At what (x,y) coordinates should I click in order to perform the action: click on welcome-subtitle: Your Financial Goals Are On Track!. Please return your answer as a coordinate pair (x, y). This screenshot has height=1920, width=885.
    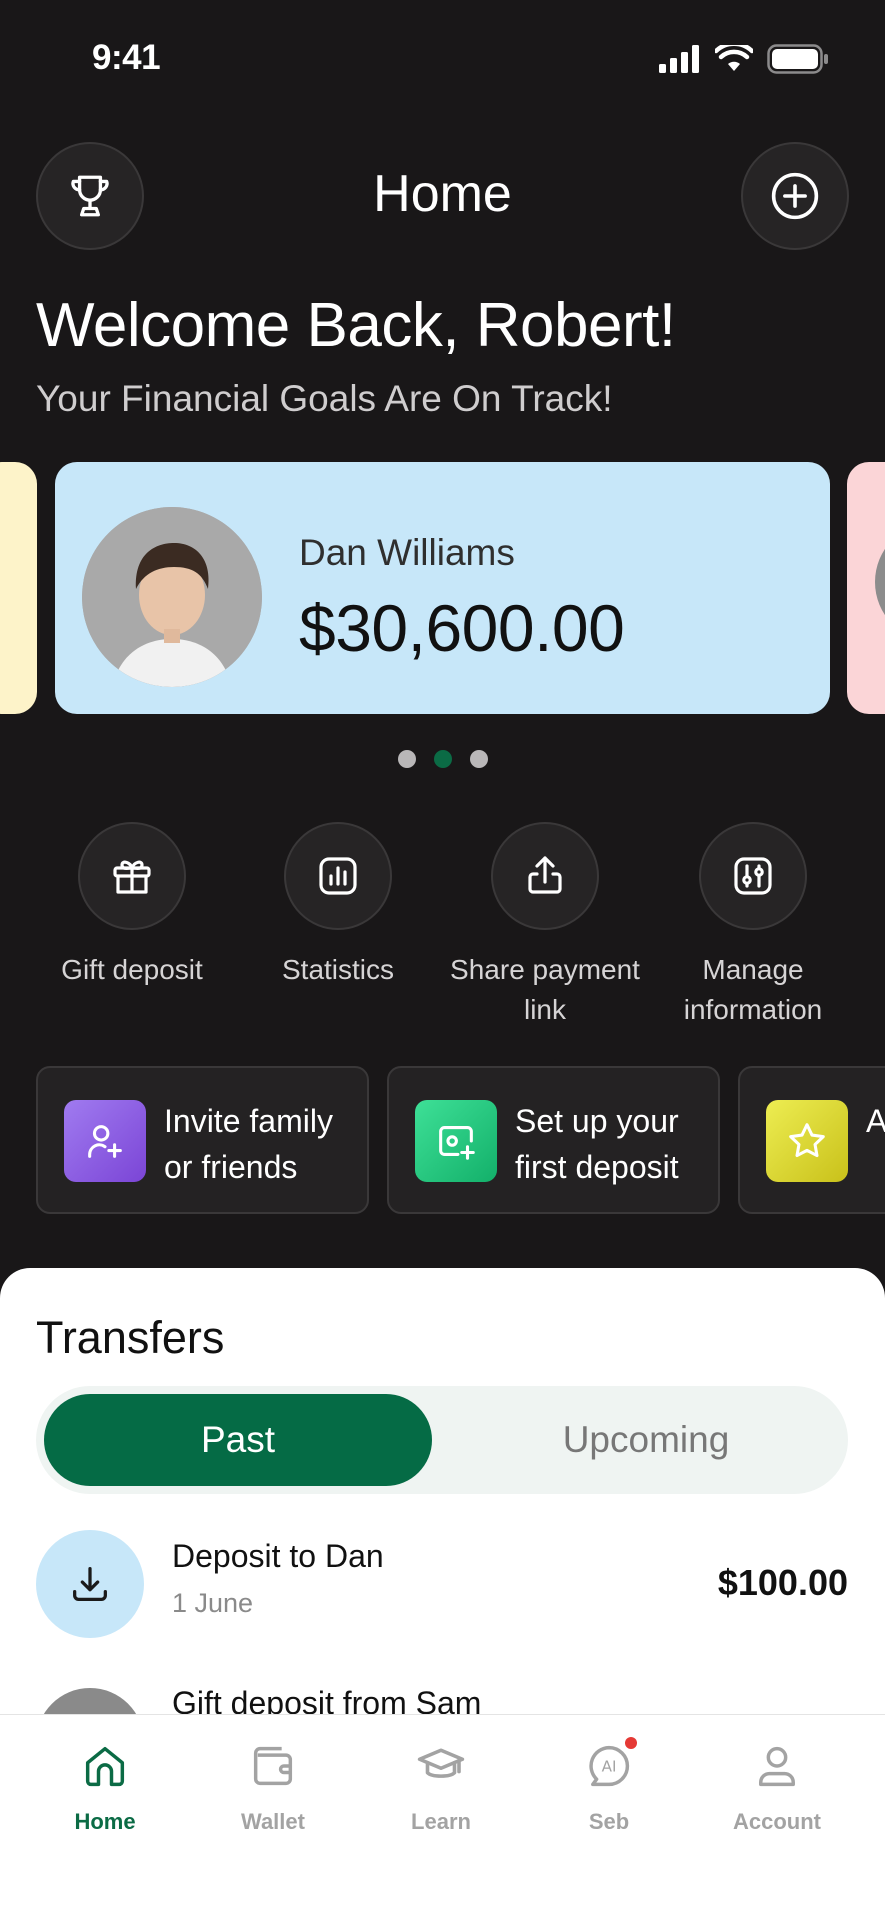
    Looking at the image, I should click on (324, 398).